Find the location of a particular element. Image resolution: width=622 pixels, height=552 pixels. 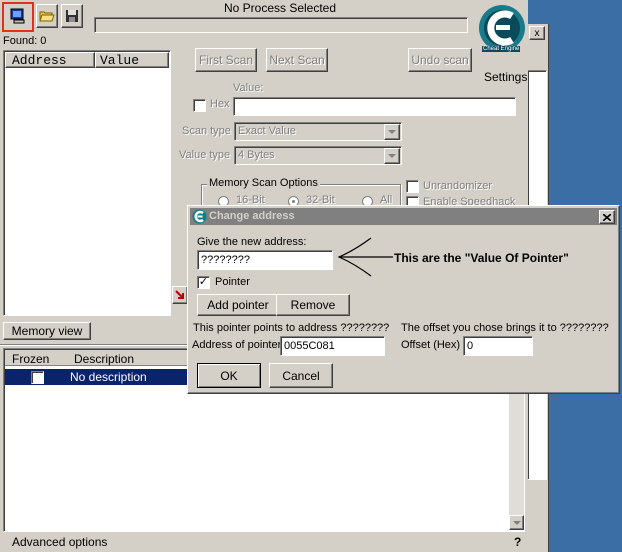

floppy-disk-icon is located at coordinates (72, 16).